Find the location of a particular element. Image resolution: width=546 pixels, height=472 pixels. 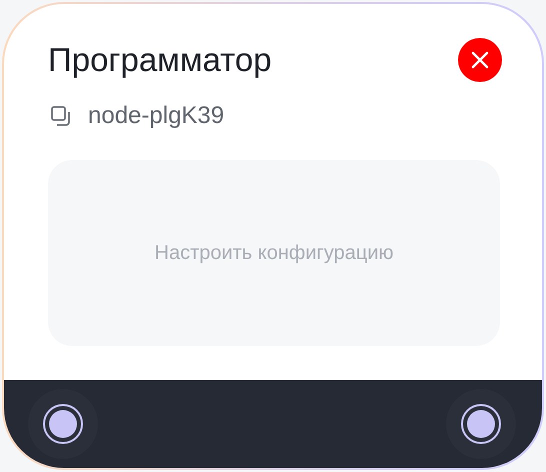

copy-icon is located at coordinates (61, 116).